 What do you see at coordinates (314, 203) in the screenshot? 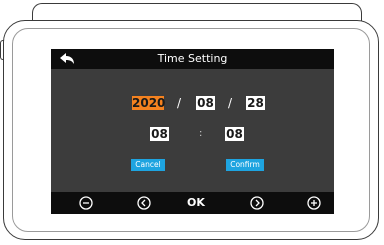
I see `plus-circle-icon` at bounding box center [314, 203].